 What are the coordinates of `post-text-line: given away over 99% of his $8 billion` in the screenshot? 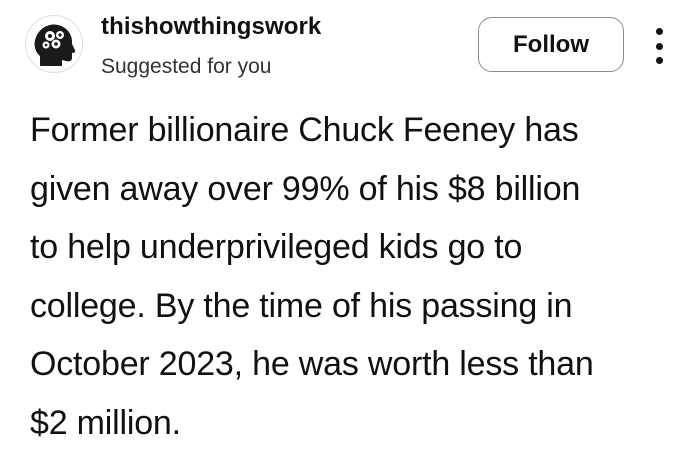 It's located at (360, 189).